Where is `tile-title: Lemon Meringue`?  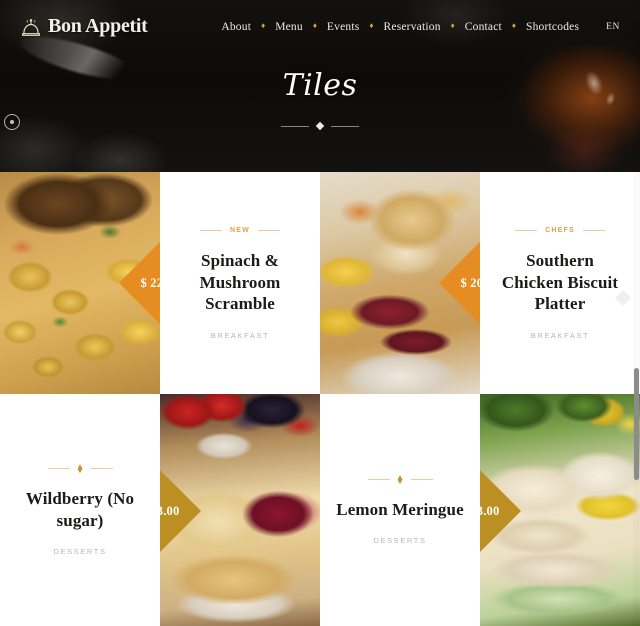
tile-title: Lemon Meringue is located at coordinates (400, 509).